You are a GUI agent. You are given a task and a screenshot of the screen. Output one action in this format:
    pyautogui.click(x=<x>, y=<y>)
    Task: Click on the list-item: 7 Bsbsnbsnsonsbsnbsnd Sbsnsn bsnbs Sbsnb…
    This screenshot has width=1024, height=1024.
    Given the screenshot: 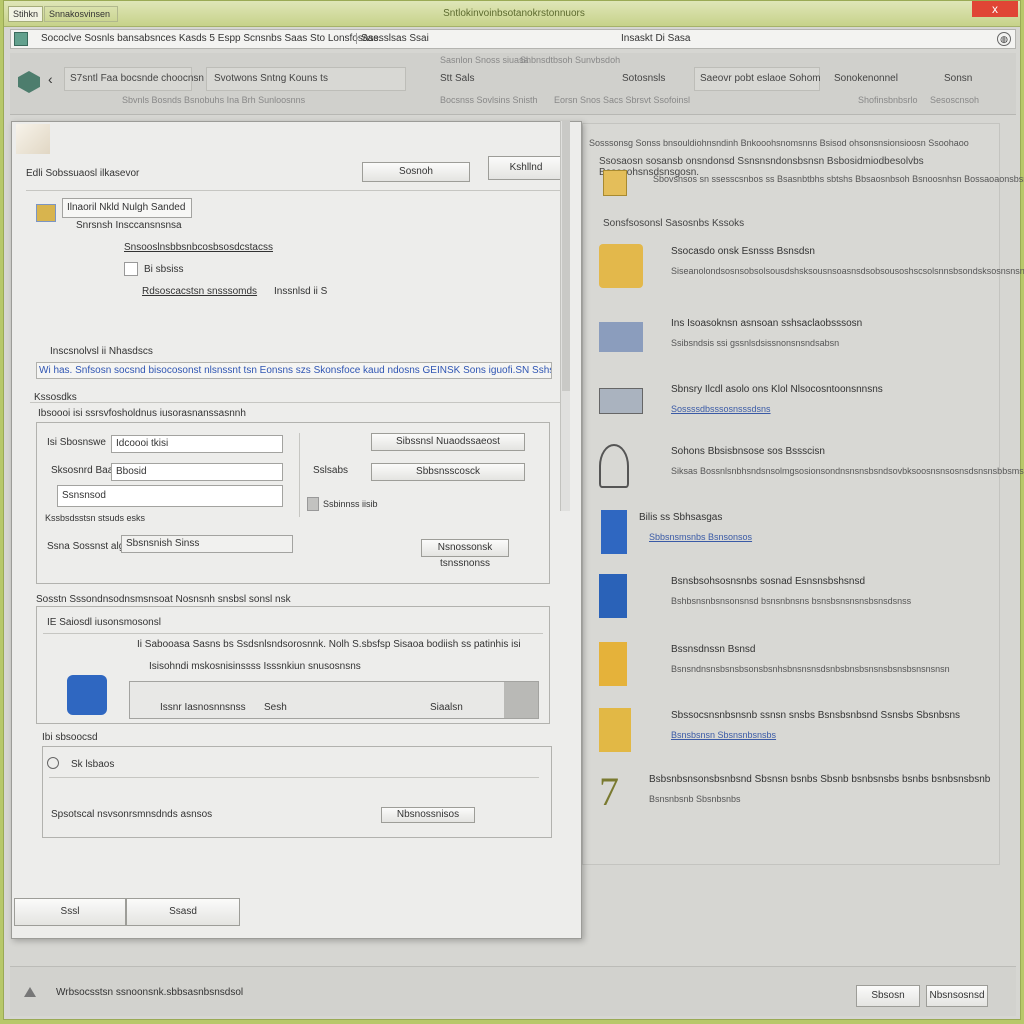 What is the action you would take?
    pyautogui.click(x=792, y=802)
    